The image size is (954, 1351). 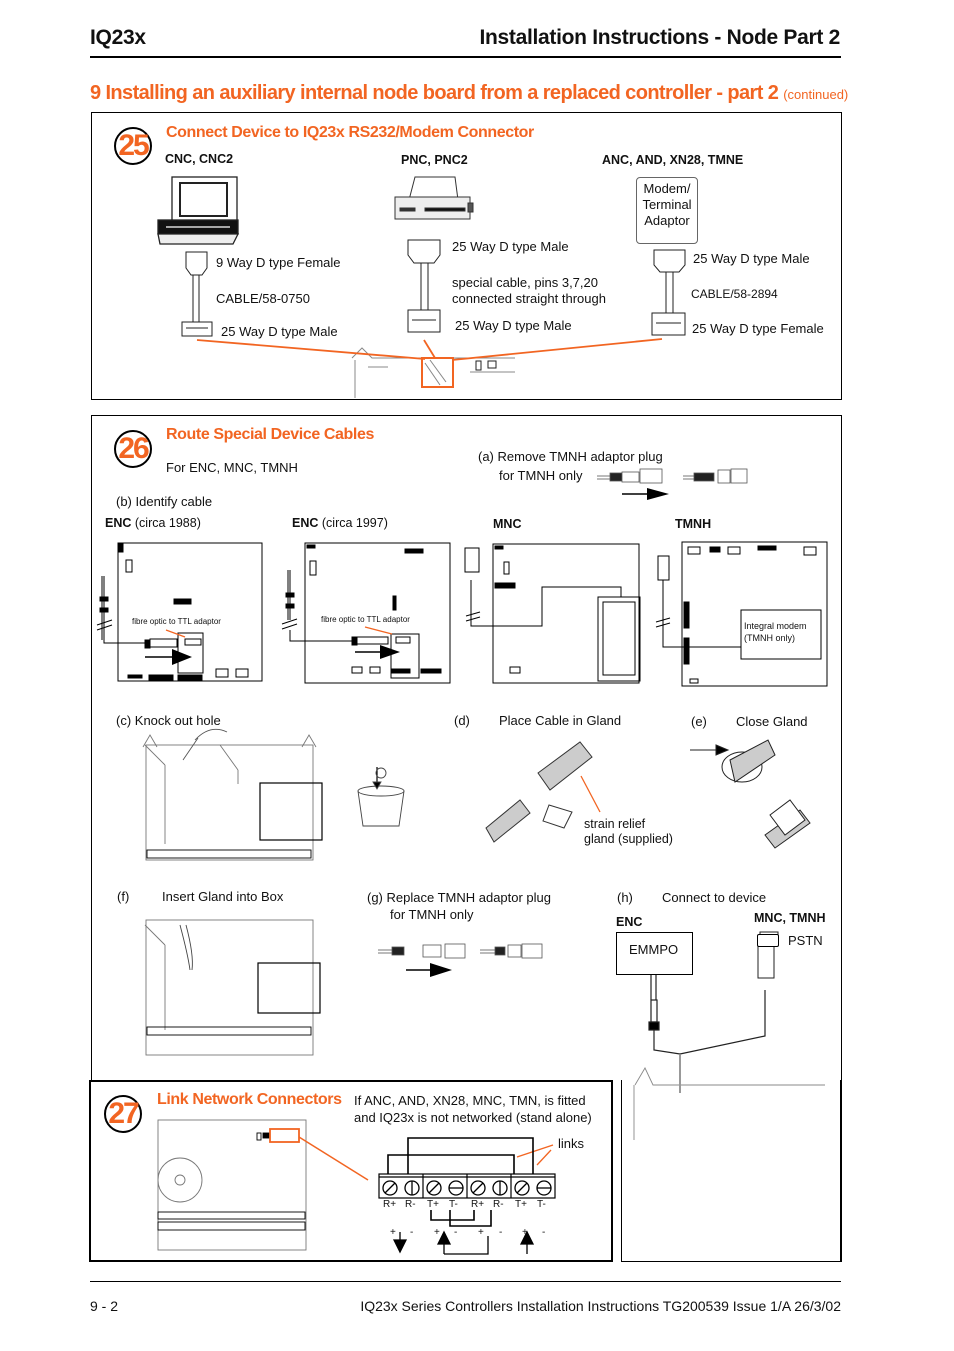 What do you see at coordinates (284, 1135) in the screenshot?
I see `network-connector-highlight` at bounding box center [284, 1135].